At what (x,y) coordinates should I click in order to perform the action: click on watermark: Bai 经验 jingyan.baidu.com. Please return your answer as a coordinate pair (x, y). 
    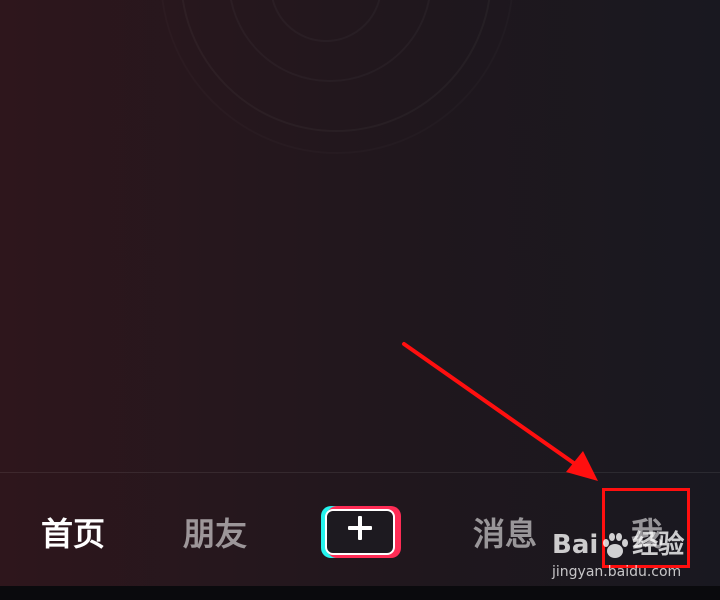
    Looking at the image, I should click on (636, 554).